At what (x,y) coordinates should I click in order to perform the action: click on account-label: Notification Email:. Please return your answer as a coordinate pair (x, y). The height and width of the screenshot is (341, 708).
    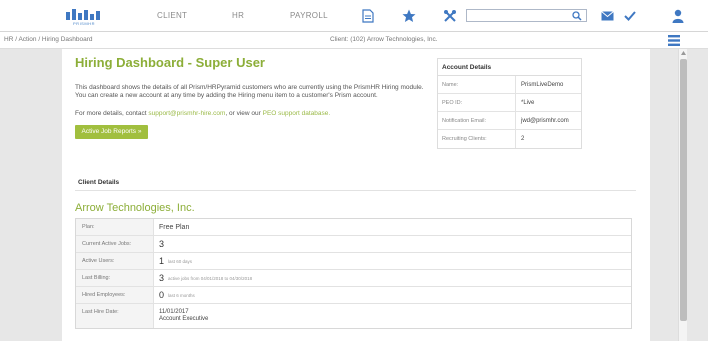
    Looking at the image, I should click on (477, 120).